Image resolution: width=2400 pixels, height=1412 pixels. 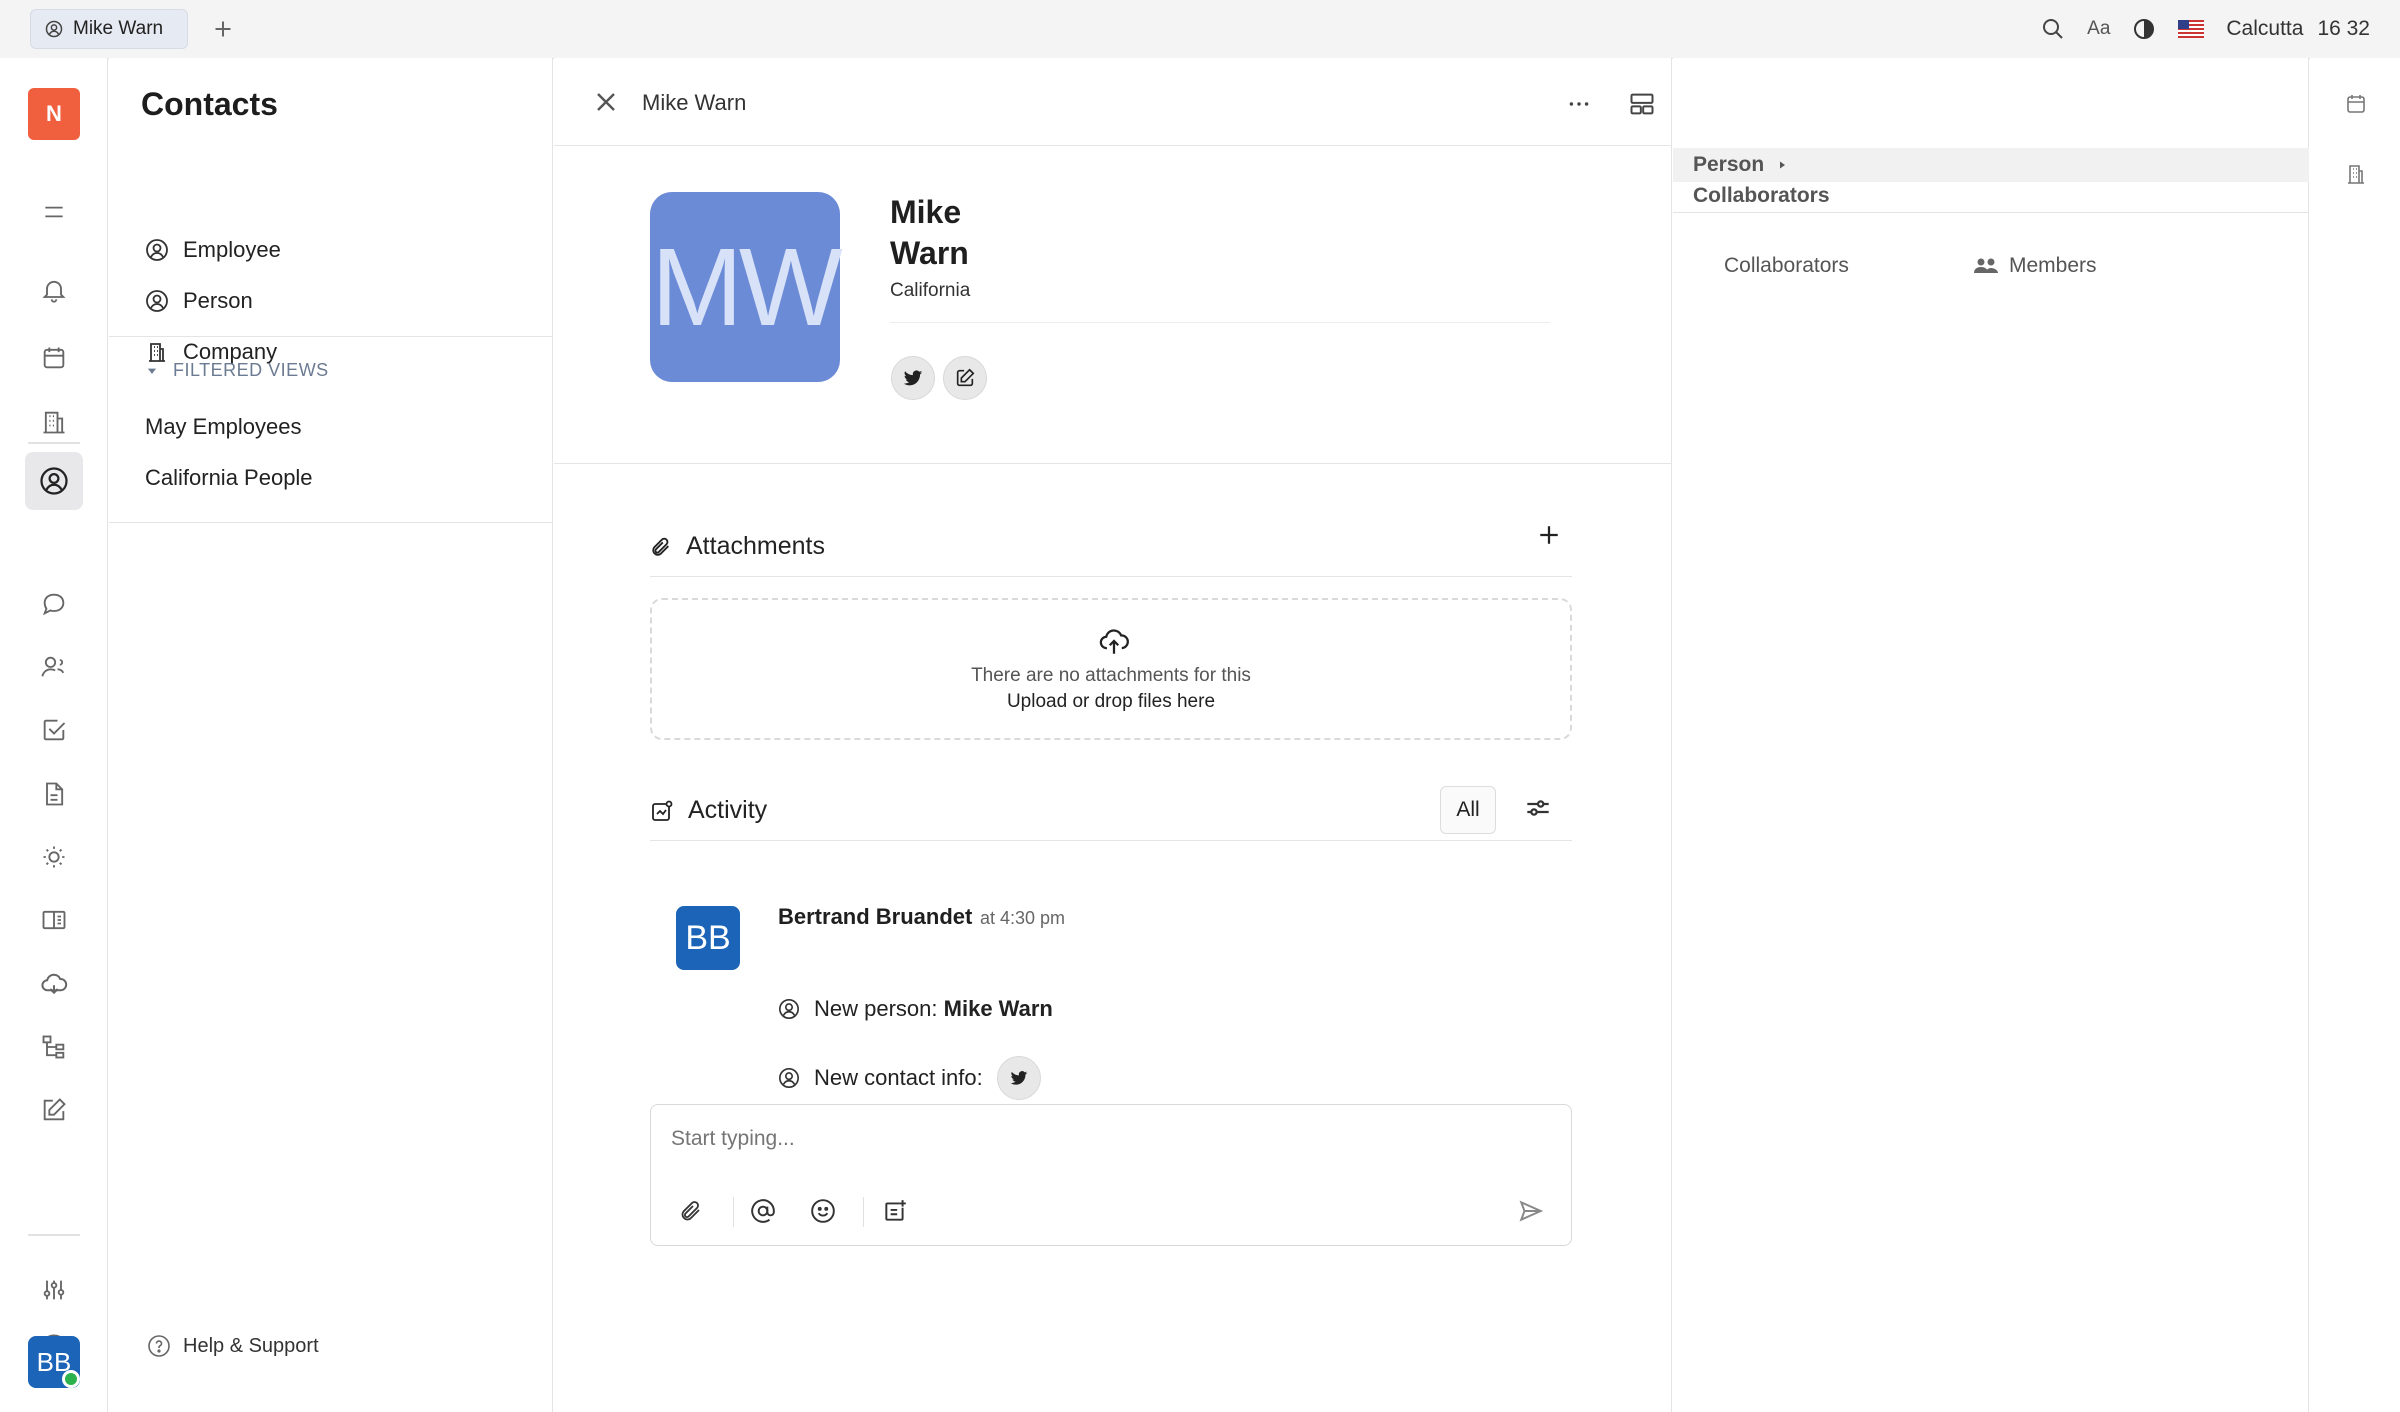 I want to click on contact-first-name: Mike, so click(x=926, y=212).